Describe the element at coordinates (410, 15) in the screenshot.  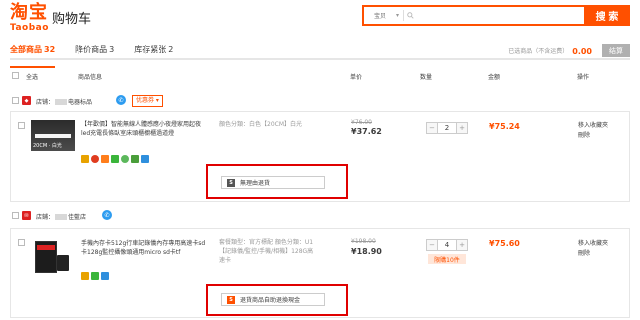
I see `search-icon` at that location.